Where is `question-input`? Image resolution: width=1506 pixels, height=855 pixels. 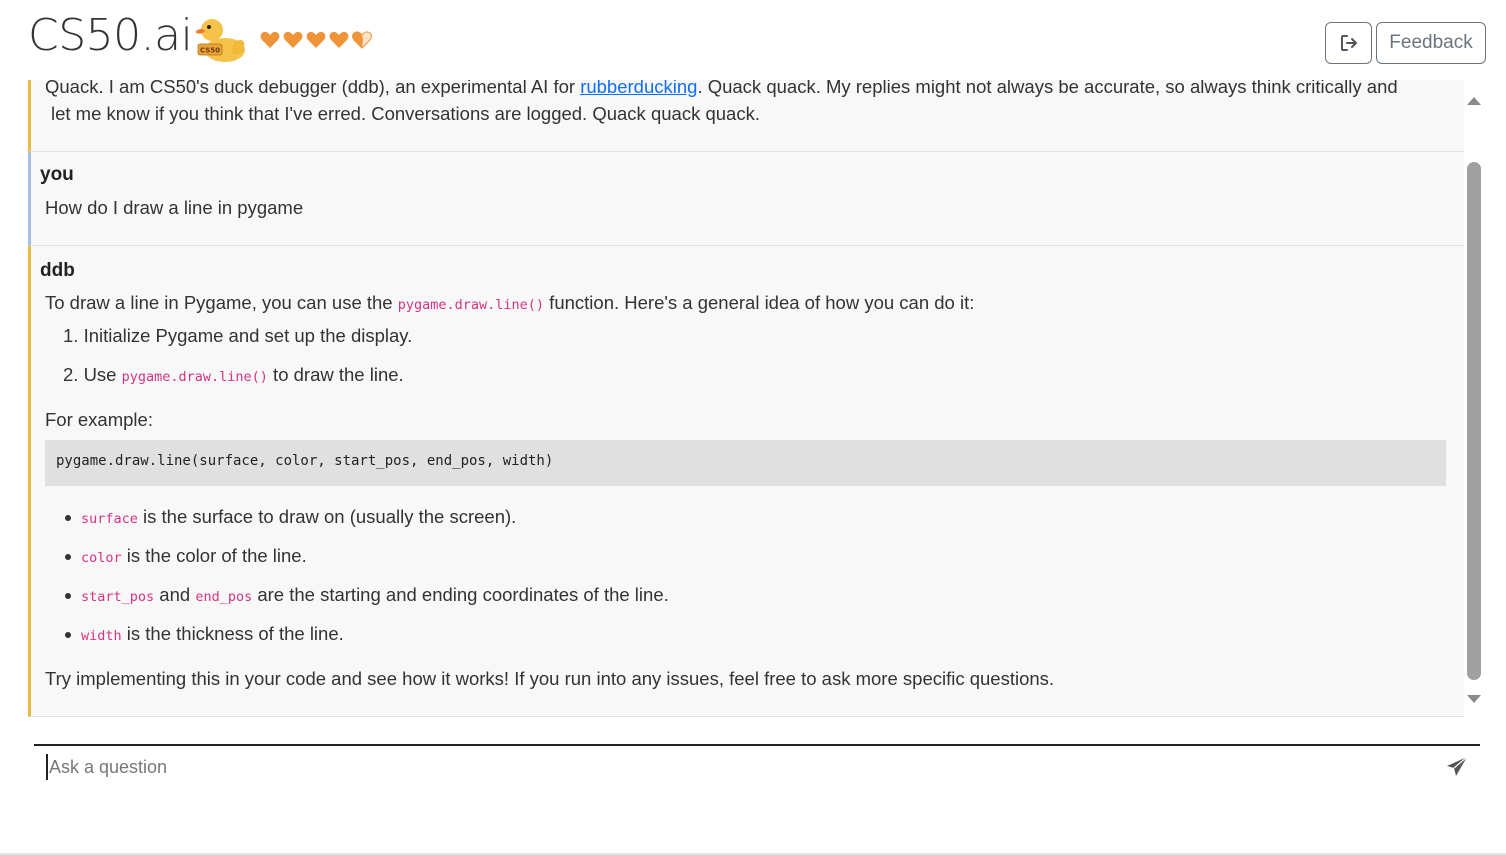 question-input is located at coordinates (736, 767).